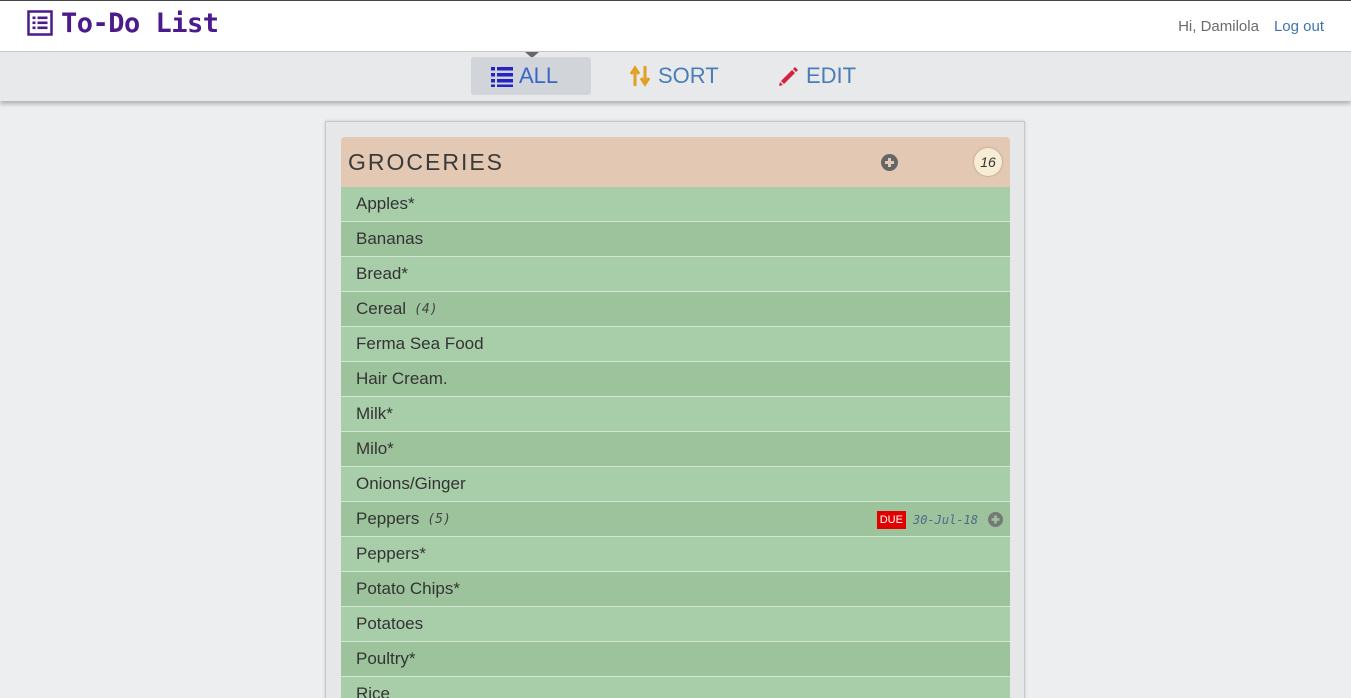 Image resolution: width=1351 pixels, height=698 pixels. I want to click on view-nav: ALL SORT EDIT, so click(675, 76).